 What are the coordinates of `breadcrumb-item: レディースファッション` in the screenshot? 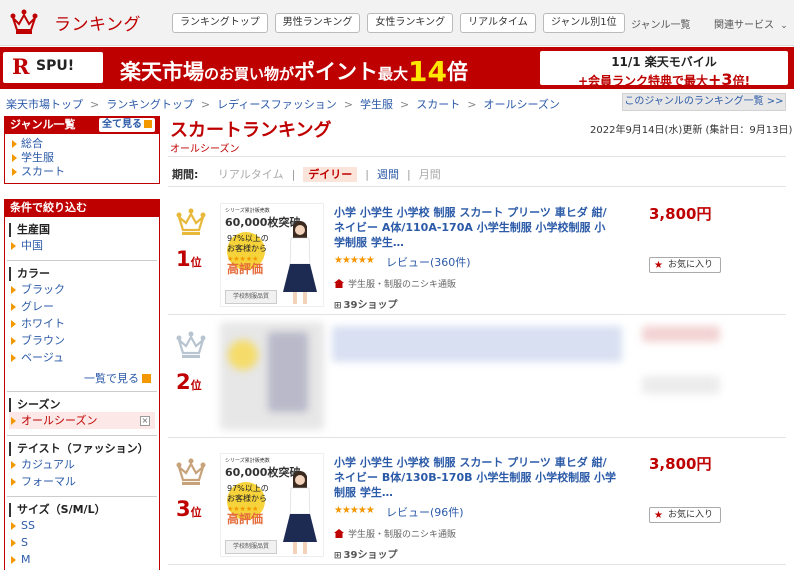 It's located at (277, 104).